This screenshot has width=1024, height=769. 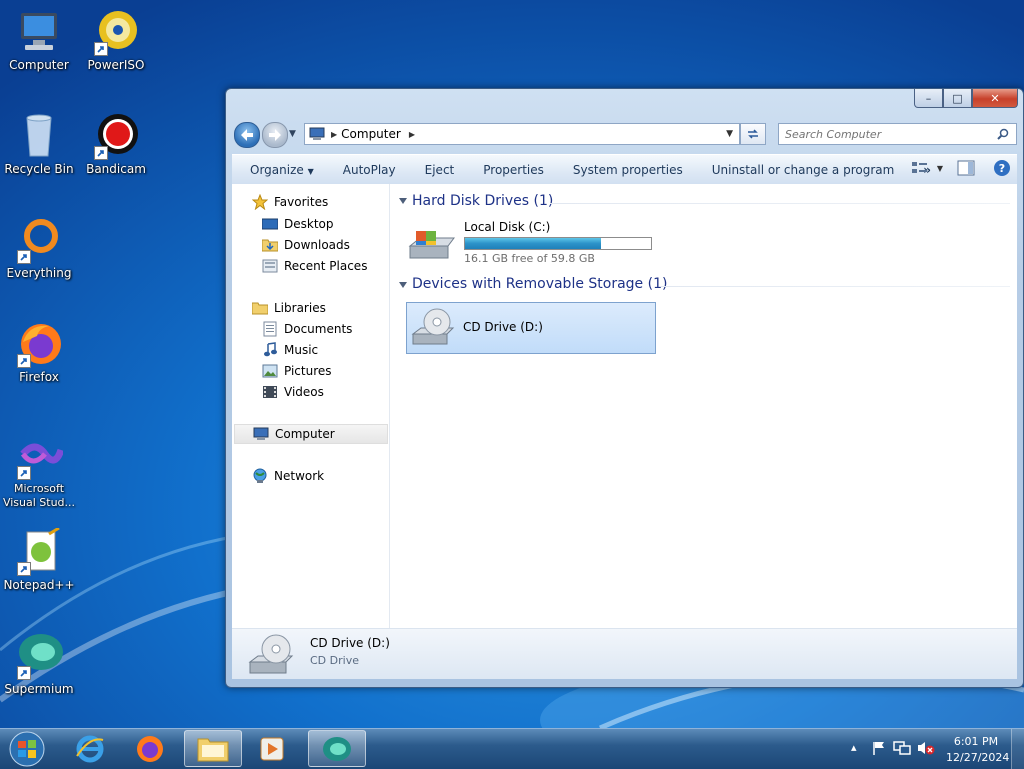 I want to click on taskbar-media-player, so click(x=272, y=748).